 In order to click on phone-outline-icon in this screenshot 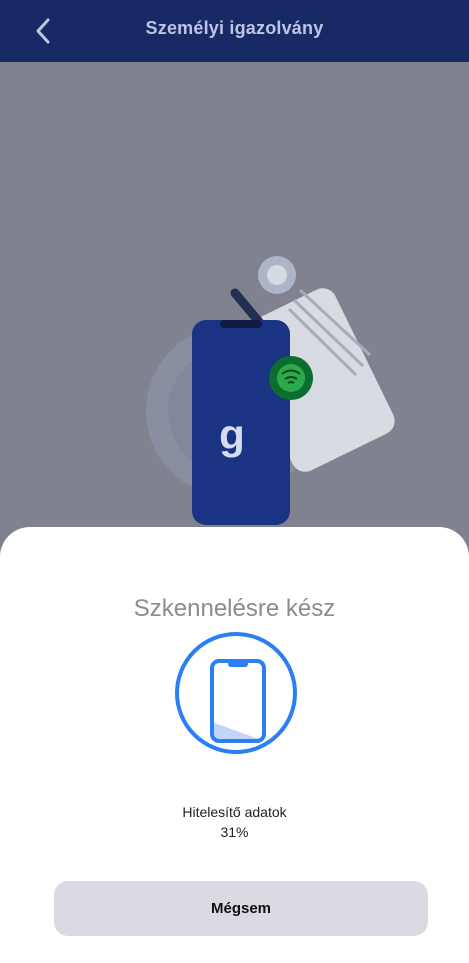, I will do `click(238, 701)`.